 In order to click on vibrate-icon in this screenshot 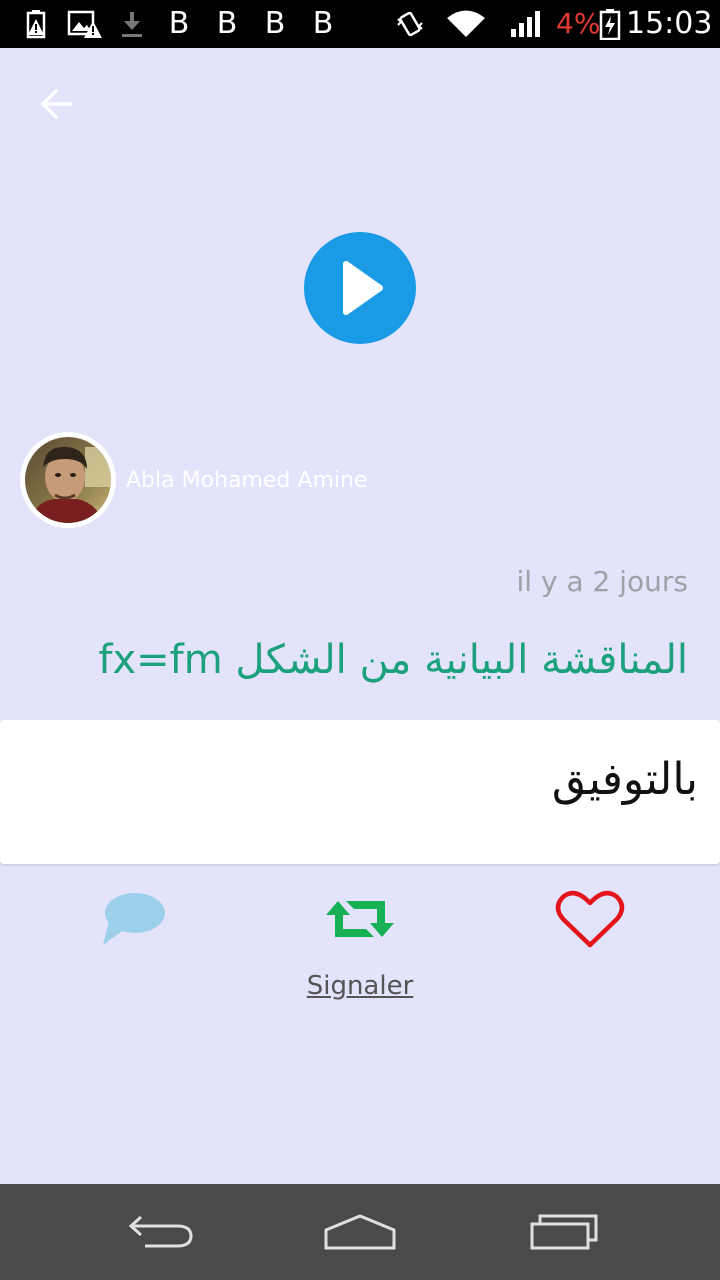, I will do `click(410, 24)`.